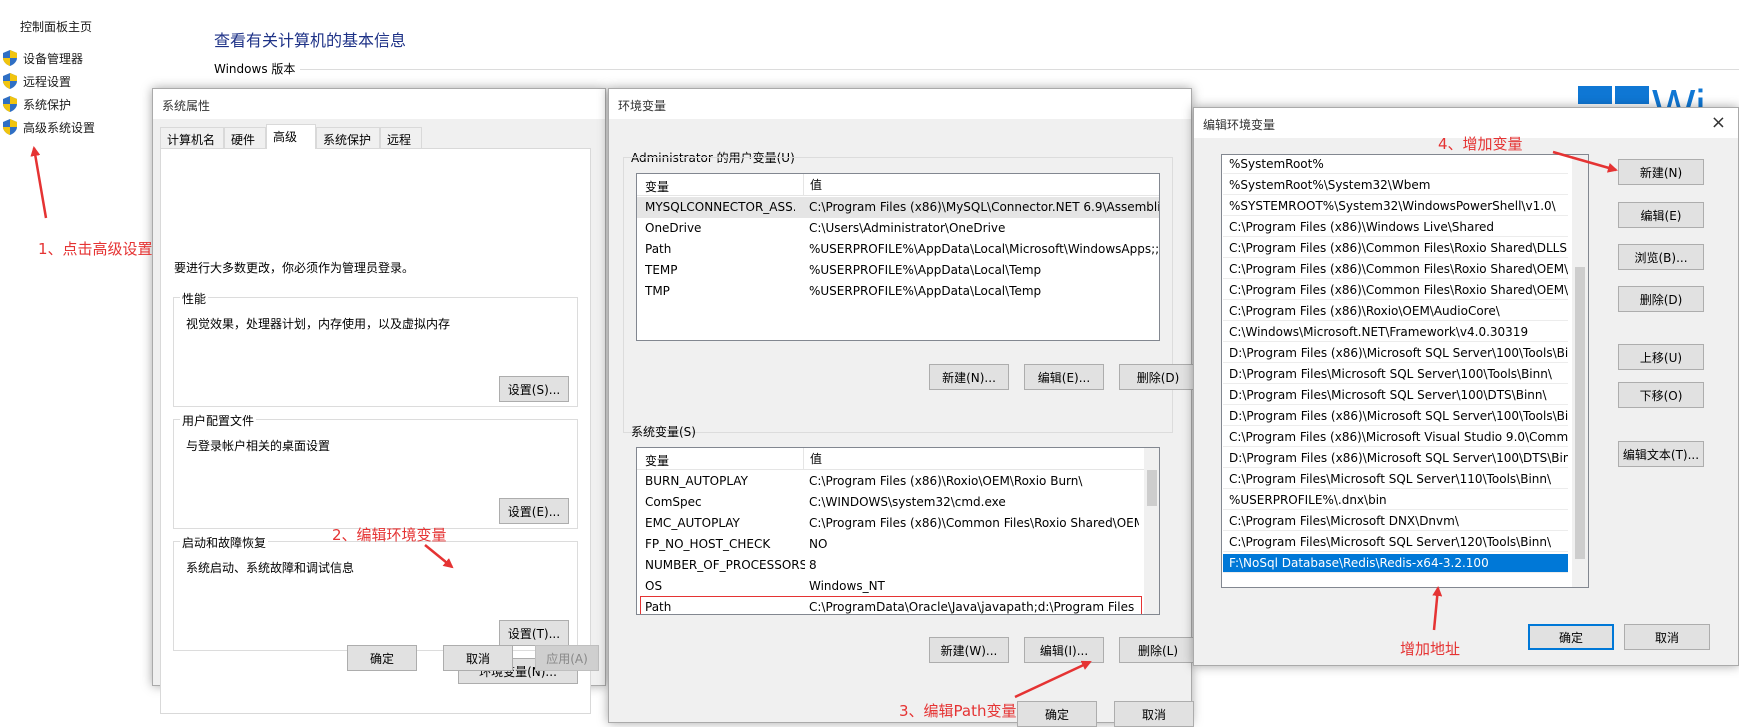 This screenshot has height=727, width=1739. I want to click on arrow-step4, so click(1585, 161).